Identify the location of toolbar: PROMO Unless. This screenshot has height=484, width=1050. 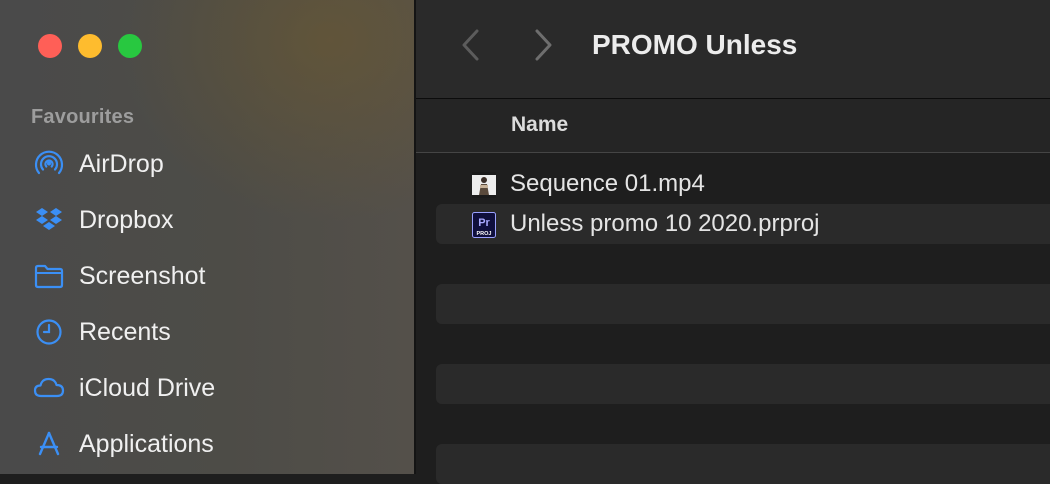
(733, 49).